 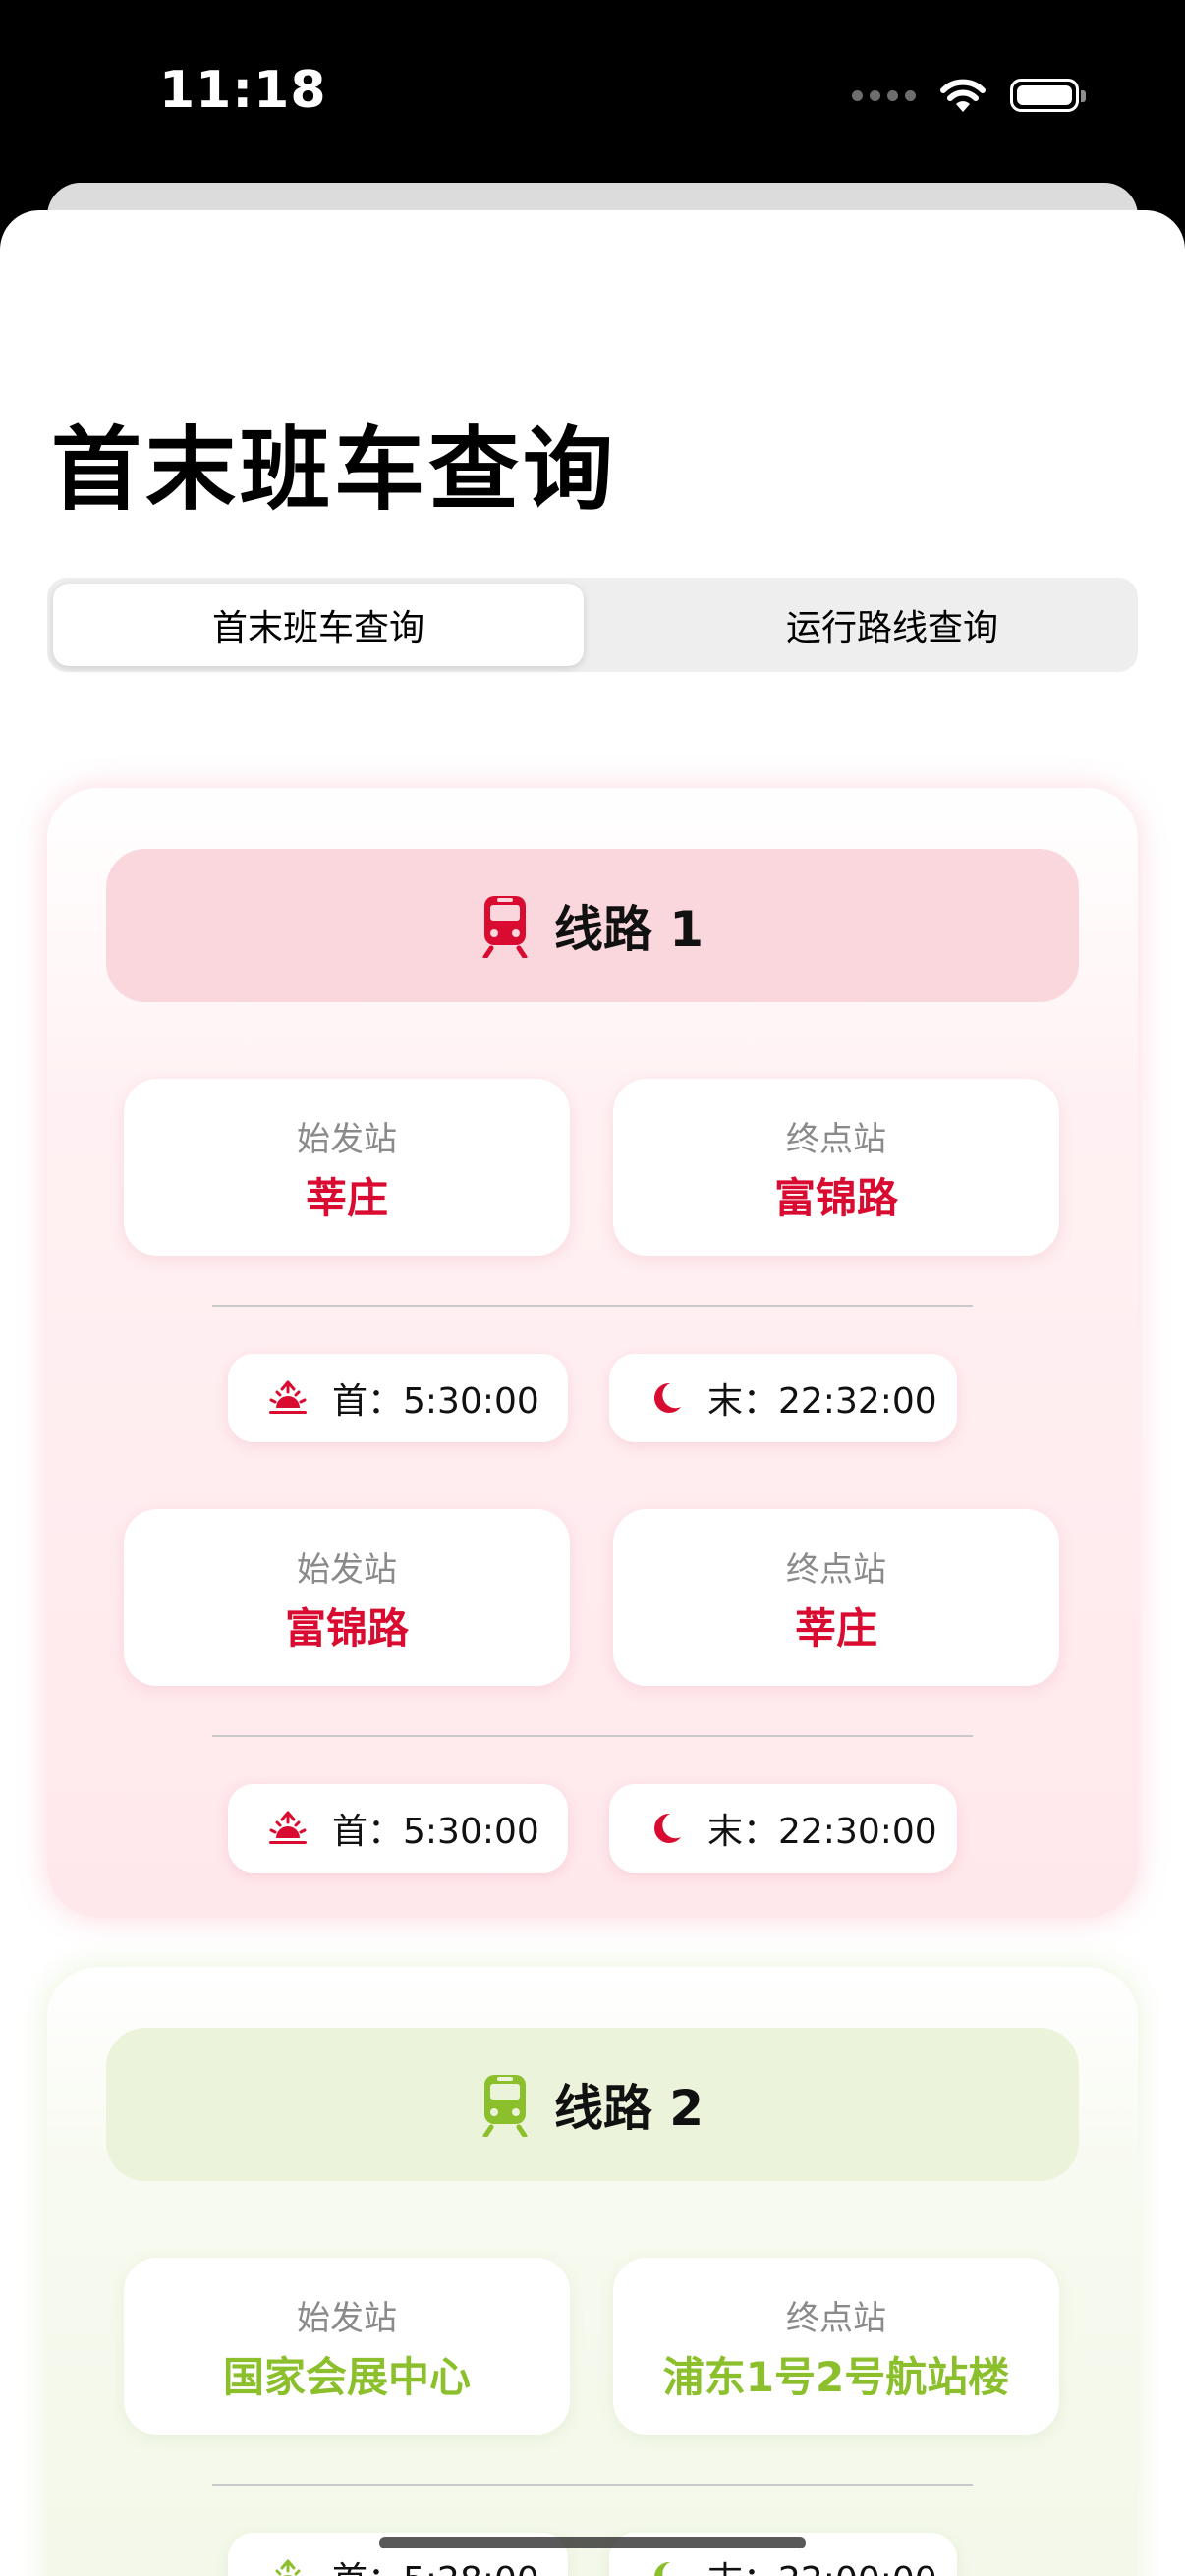 I want to click on cellular-signal-icon, so click(x=884, y=95).